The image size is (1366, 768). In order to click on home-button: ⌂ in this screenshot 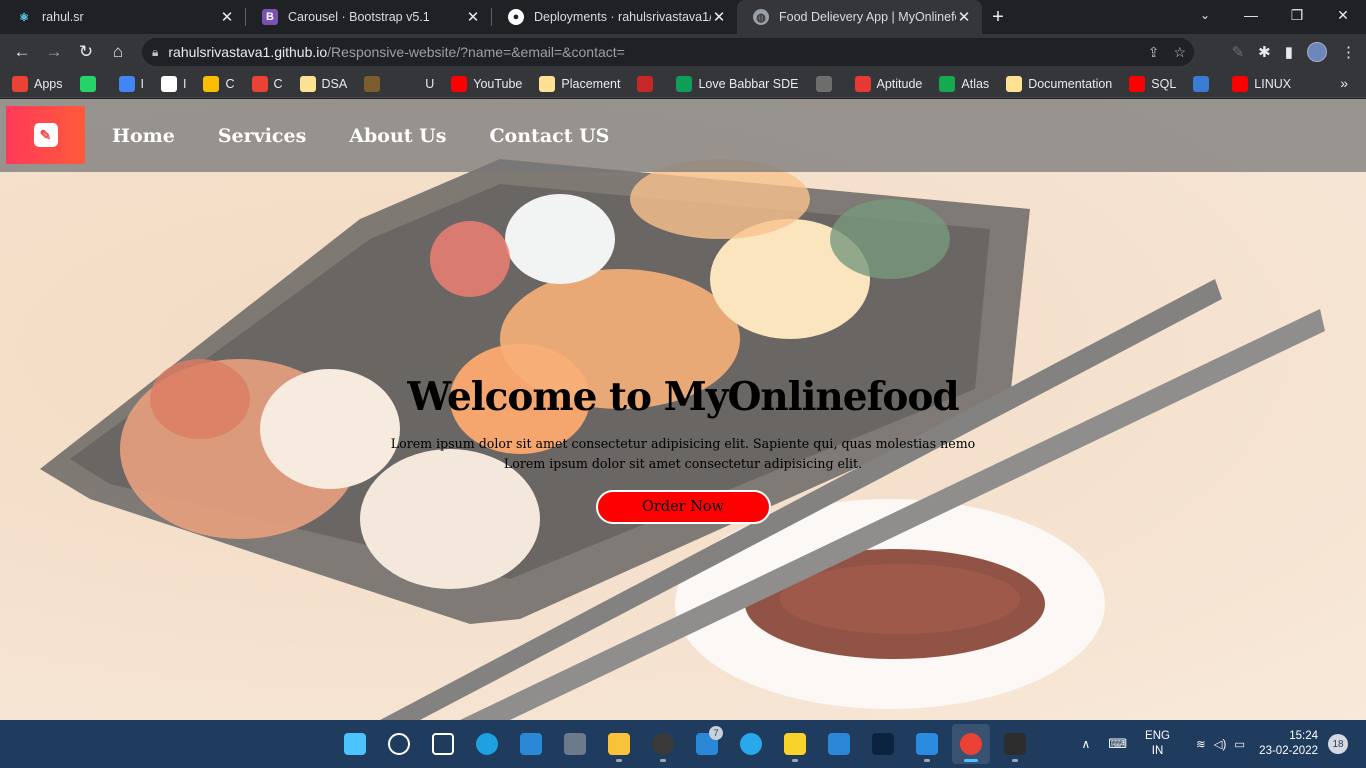, I will do `click(118, 52)`.